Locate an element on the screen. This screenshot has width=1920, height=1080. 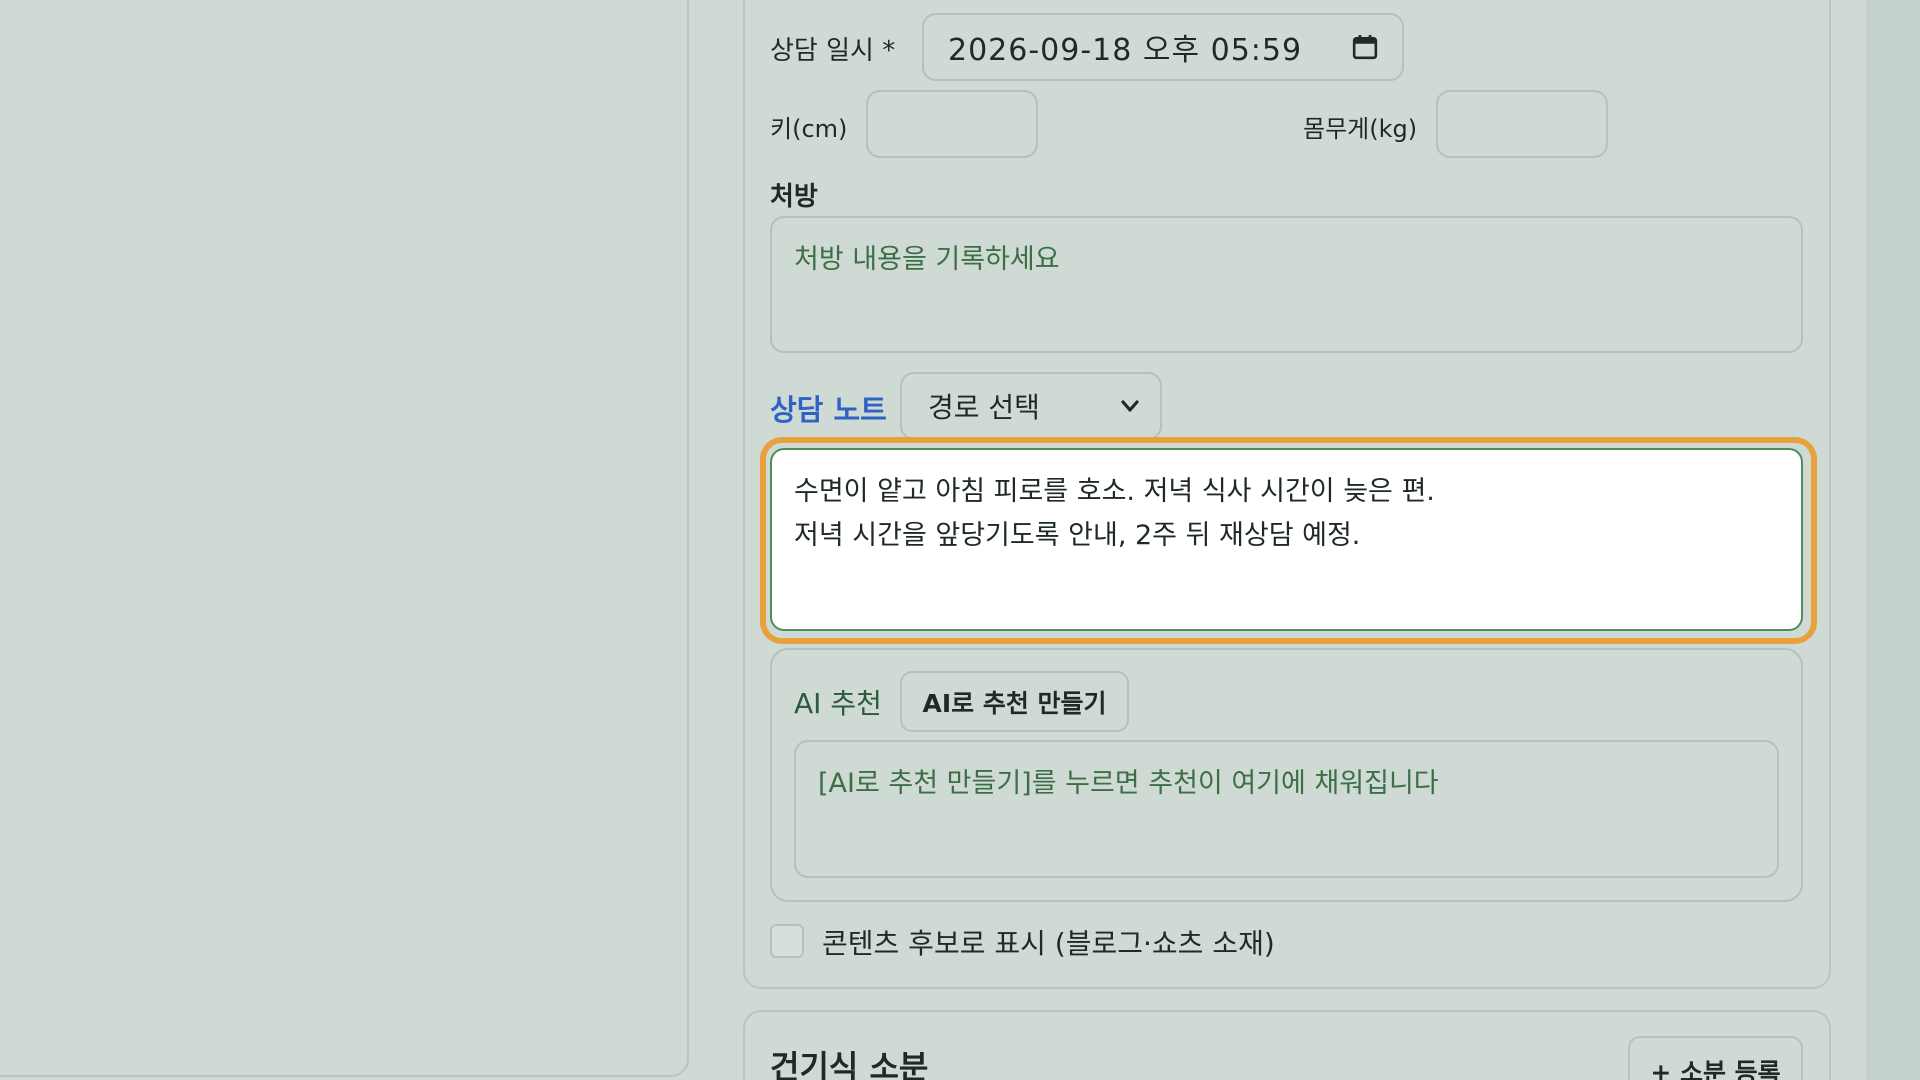
height-label: 키(cm) is located at coordinates (809, 129).